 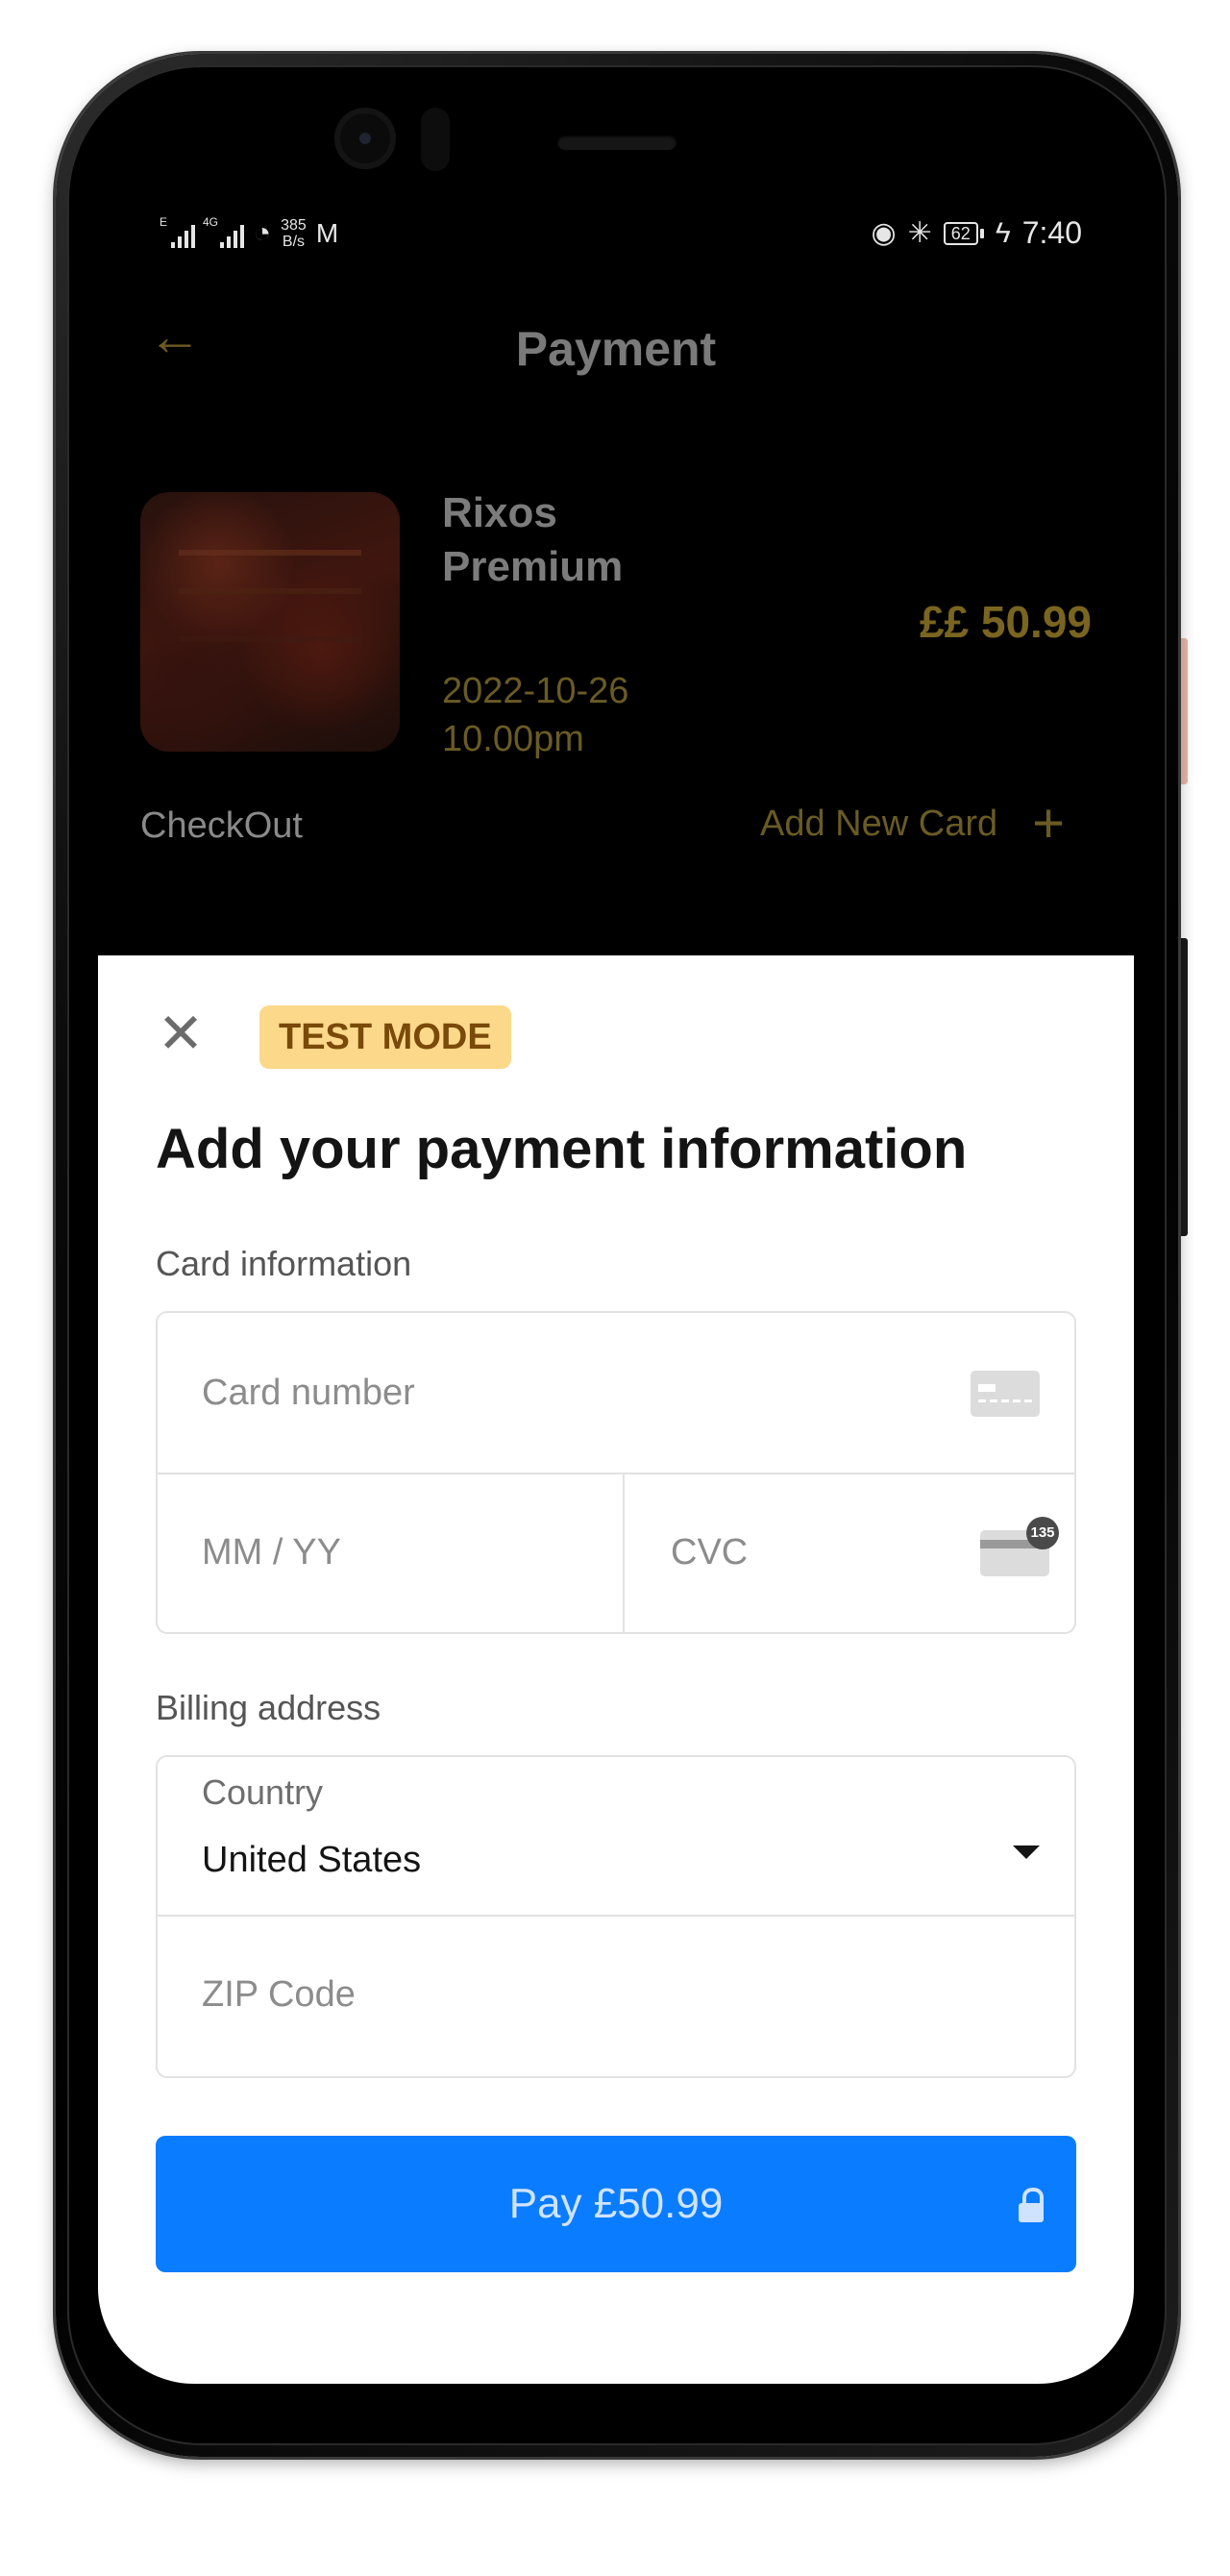 What do you see at coordinates (284, 1264) in the screenshot?
I see `card-information-label: Card information` at bounding box center [284, 1264].